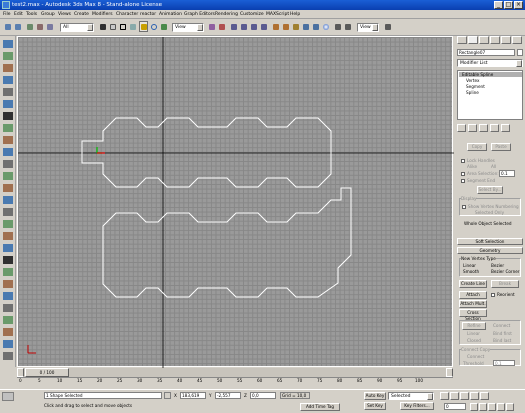 The height and width of the screenshot is (413, 525). Describe the element at coordinates (502, 333) in the screenshot. I see `bind-first-checkbox-label: Bind first` at that location.